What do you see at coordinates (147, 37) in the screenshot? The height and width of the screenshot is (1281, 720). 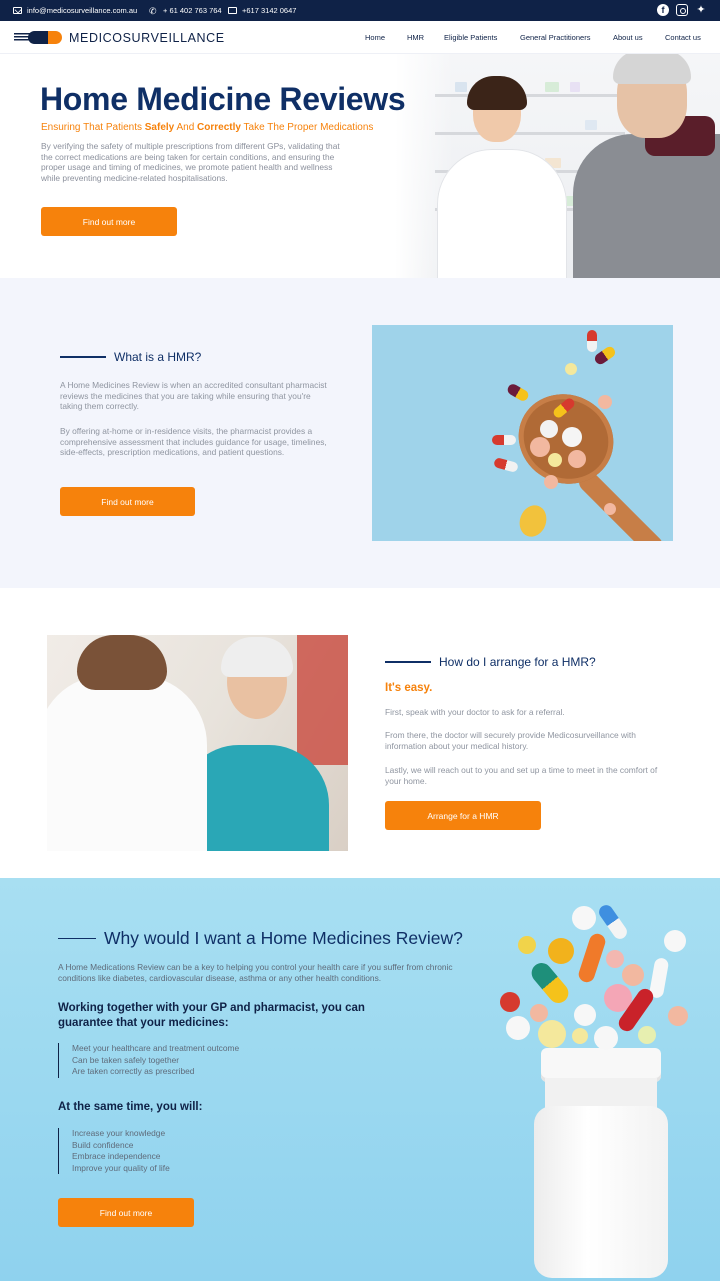 I see `logo-text: MEDICOSURVEILLANCE` at bounding box center [147, 37].